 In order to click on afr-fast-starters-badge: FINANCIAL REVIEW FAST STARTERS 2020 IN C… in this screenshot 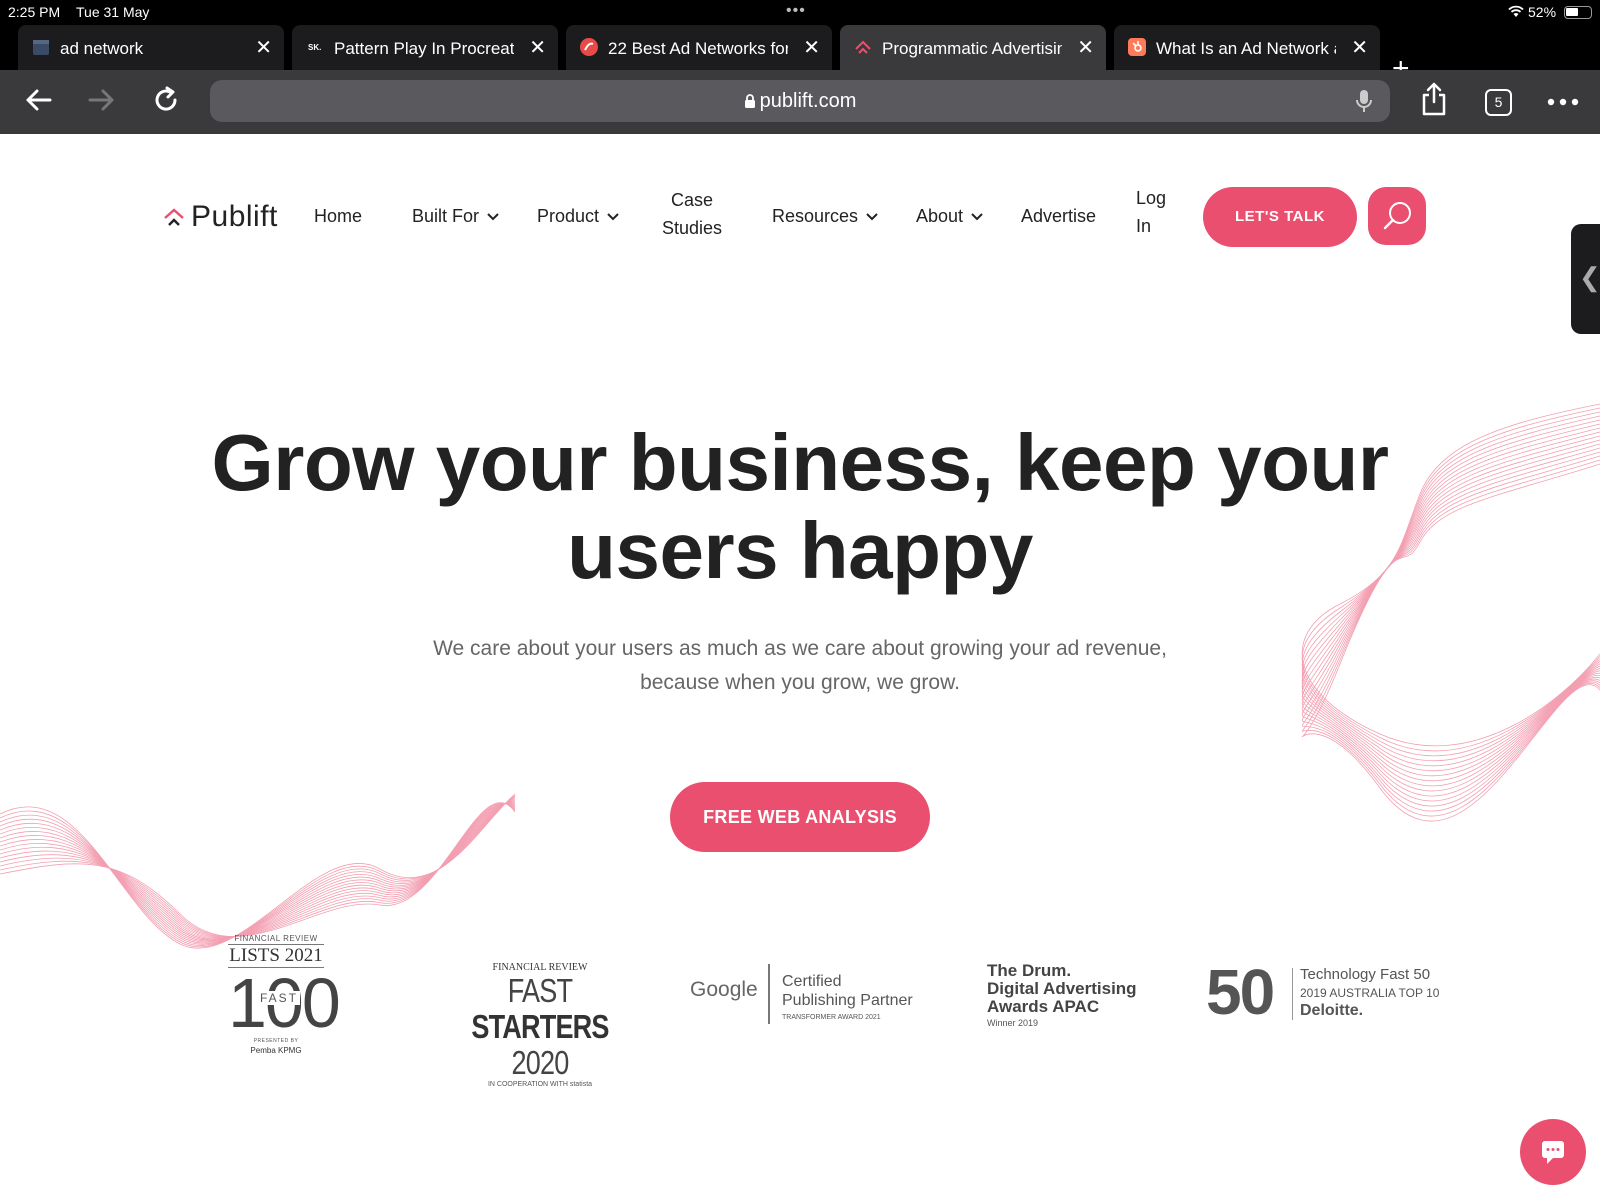, I will do `click(540, 1025)`.